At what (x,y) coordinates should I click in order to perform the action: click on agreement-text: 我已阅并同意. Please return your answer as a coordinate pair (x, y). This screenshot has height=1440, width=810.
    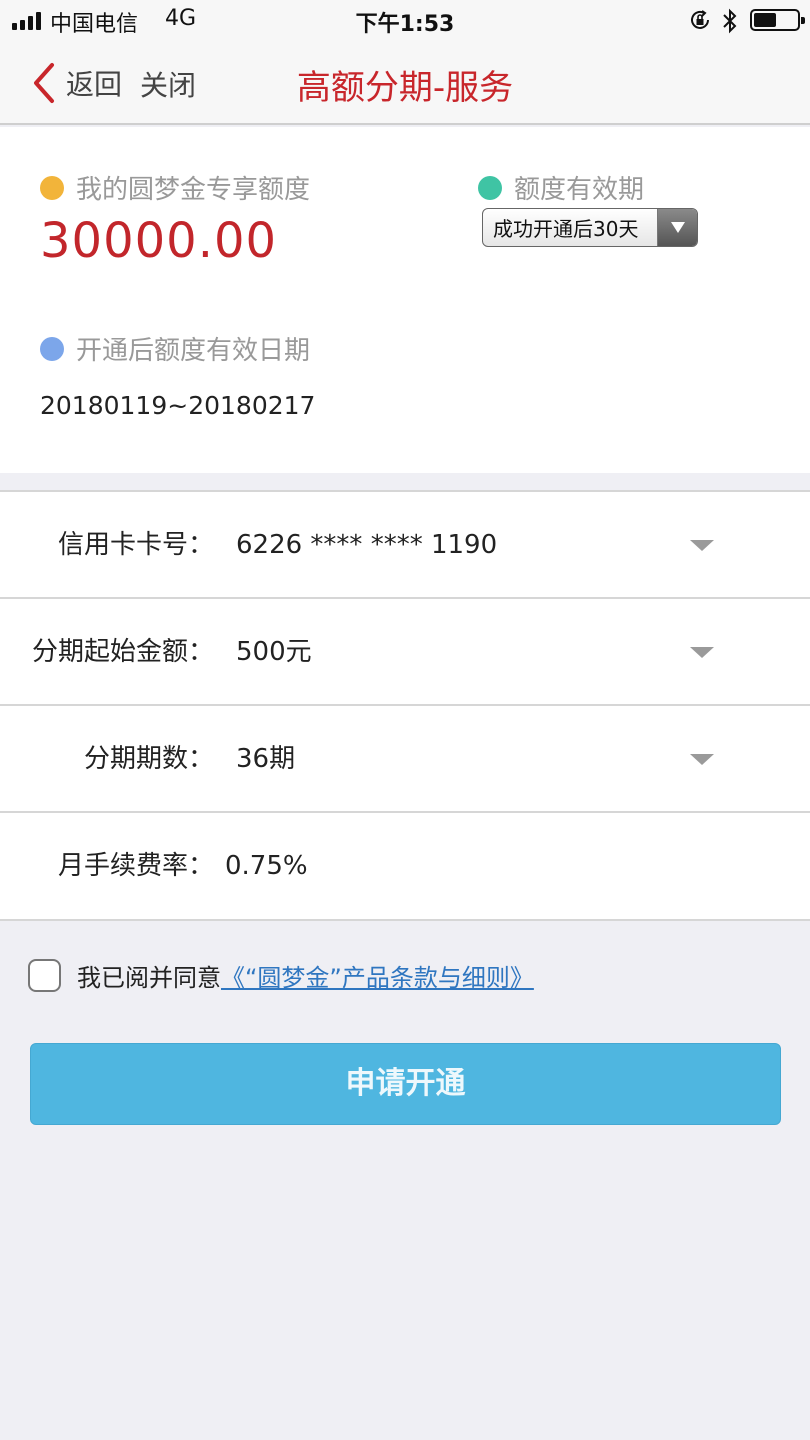
    Looking at the image, I should click on (149, 977).